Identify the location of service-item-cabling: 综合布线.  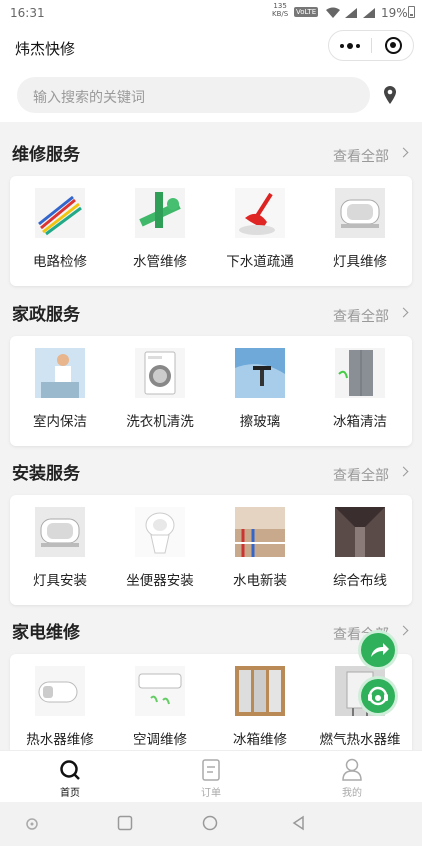
(360, 550).